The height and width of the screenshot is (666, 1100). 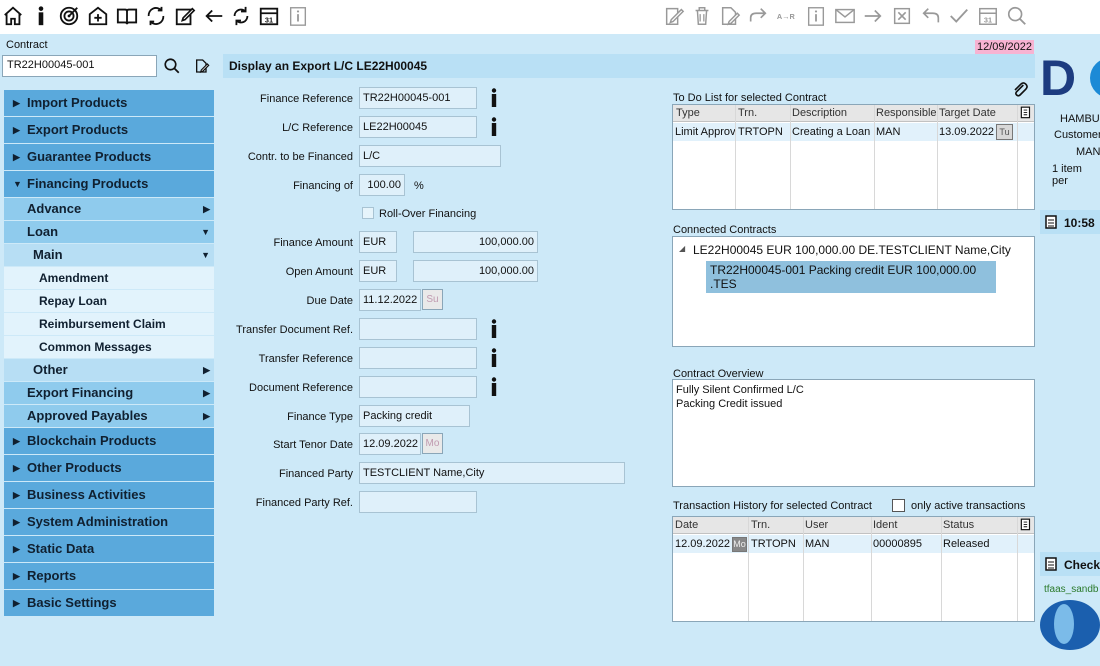 I want to click on nav-label: System Administration, so click(x=98, y=521).